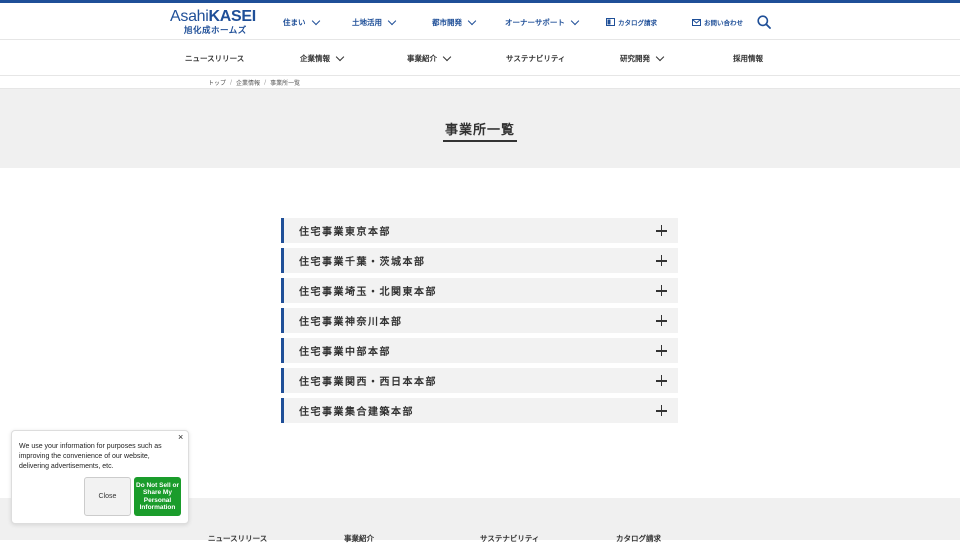  I want to click on nav-corporate-label: 企業情報, so click(315, 58).